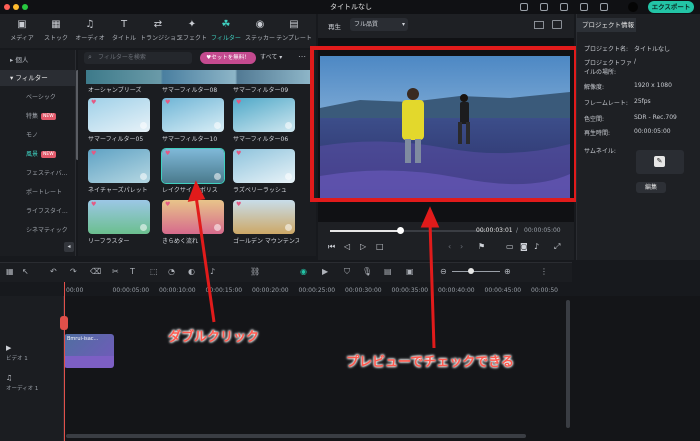  What do you see at coordinates (38, 117) in the screenshot?
I see `sidebar-item-1: 特集 NEW` at bounding box center [38, 117].